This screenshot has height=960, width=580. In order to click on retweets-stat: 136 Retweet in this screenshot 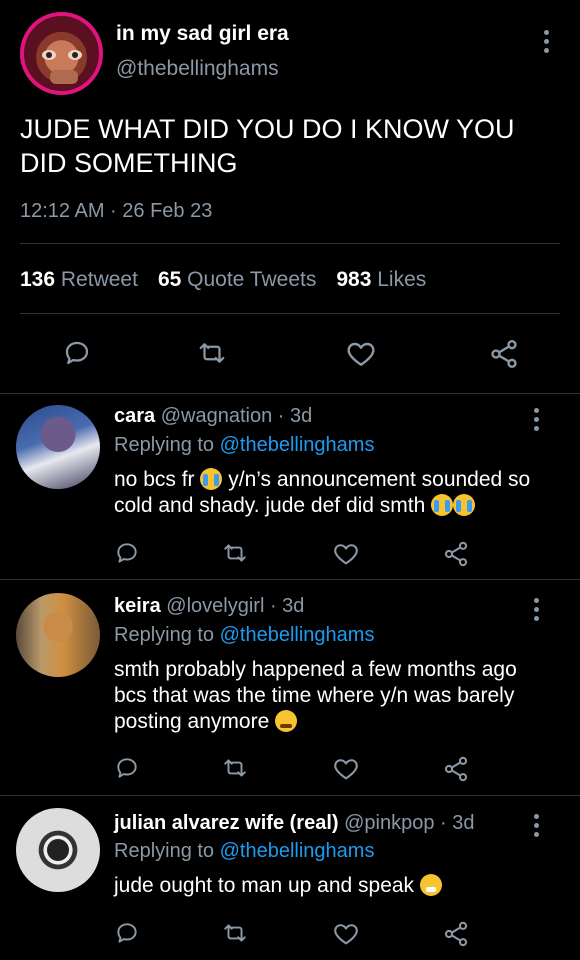, I will do `click(79, 280)`.